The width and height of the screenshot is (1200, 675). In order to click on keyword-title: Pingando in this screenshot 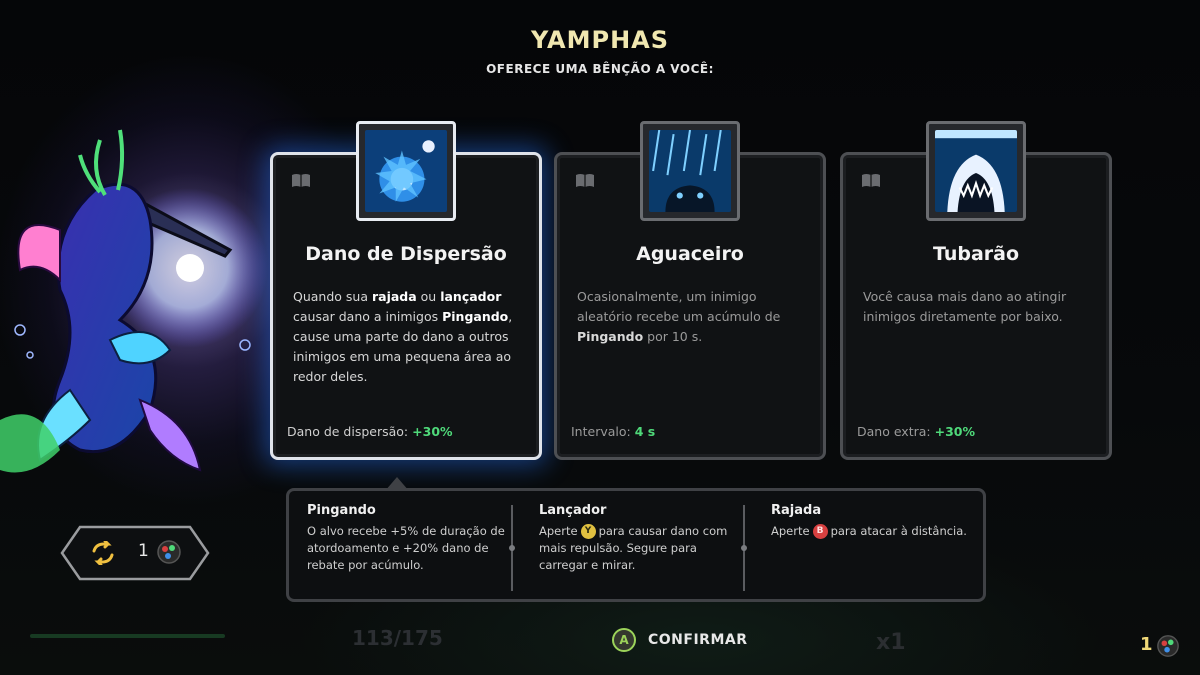, I will do `click(341, 510)`.